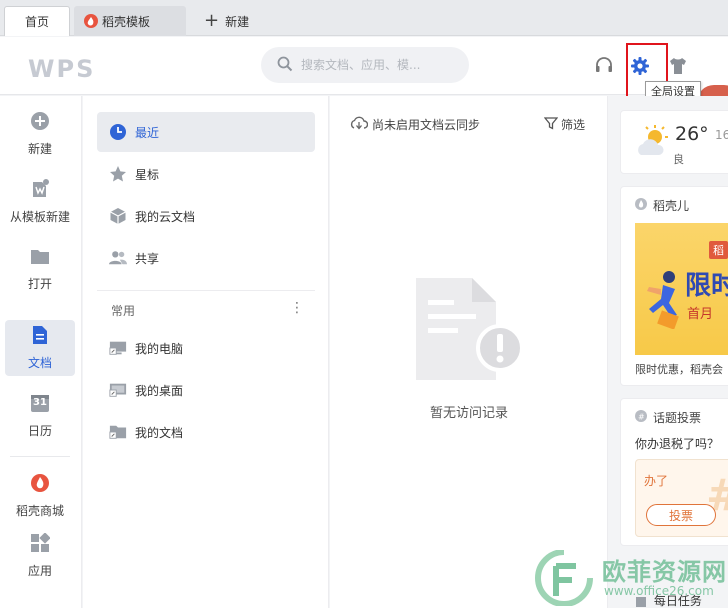 Image resolution: width=728 pixels, height=608 pixels. Describe the element at coordinates (641, 205) in the screenshot. I see `docer-small-icon` at that location.